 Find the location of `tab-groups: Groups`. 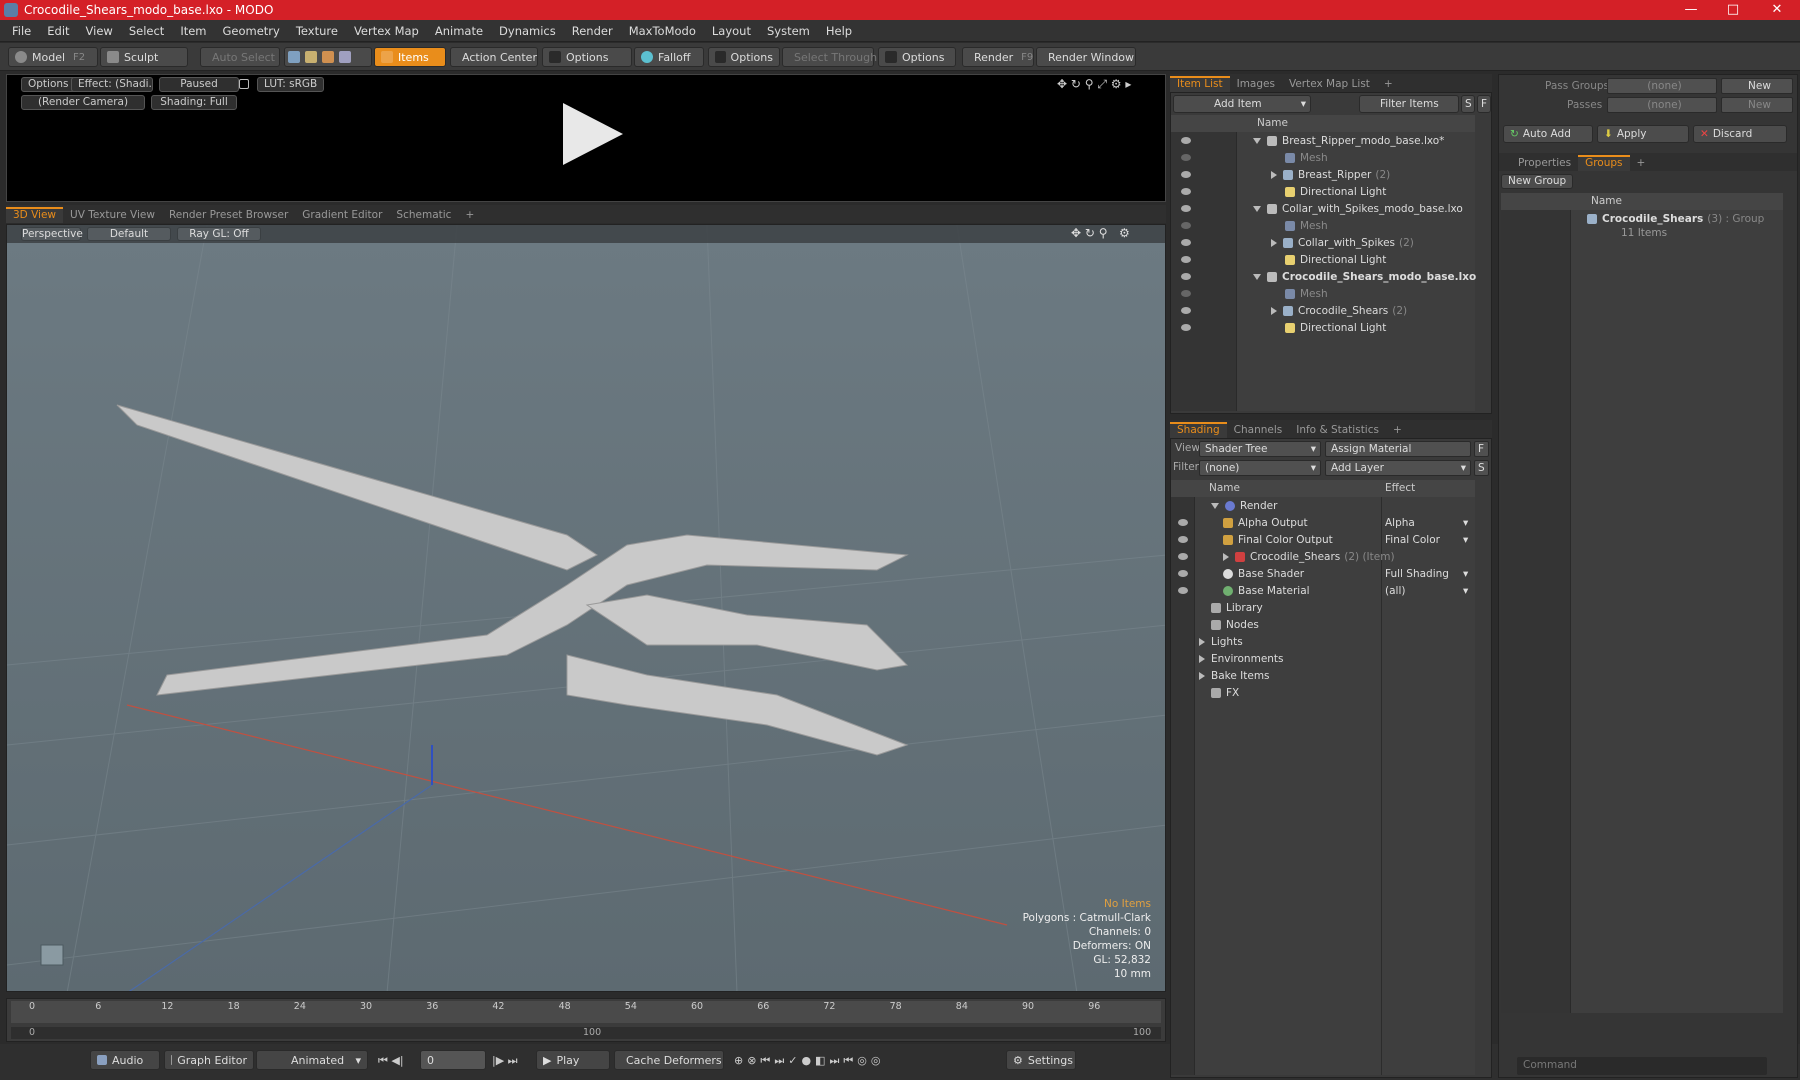

tab-groups: Groups is located at coordinates (1604, 163).